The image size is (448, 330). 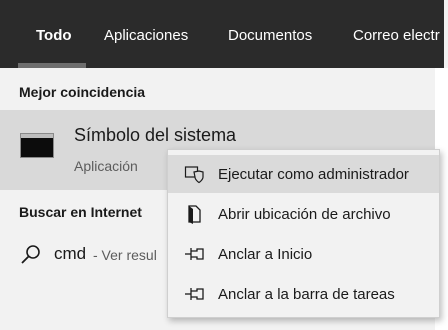 What do you see at coordinates (194, 175) in the screenshot?
I see `shield-icon` at bounding box center [194, 175].